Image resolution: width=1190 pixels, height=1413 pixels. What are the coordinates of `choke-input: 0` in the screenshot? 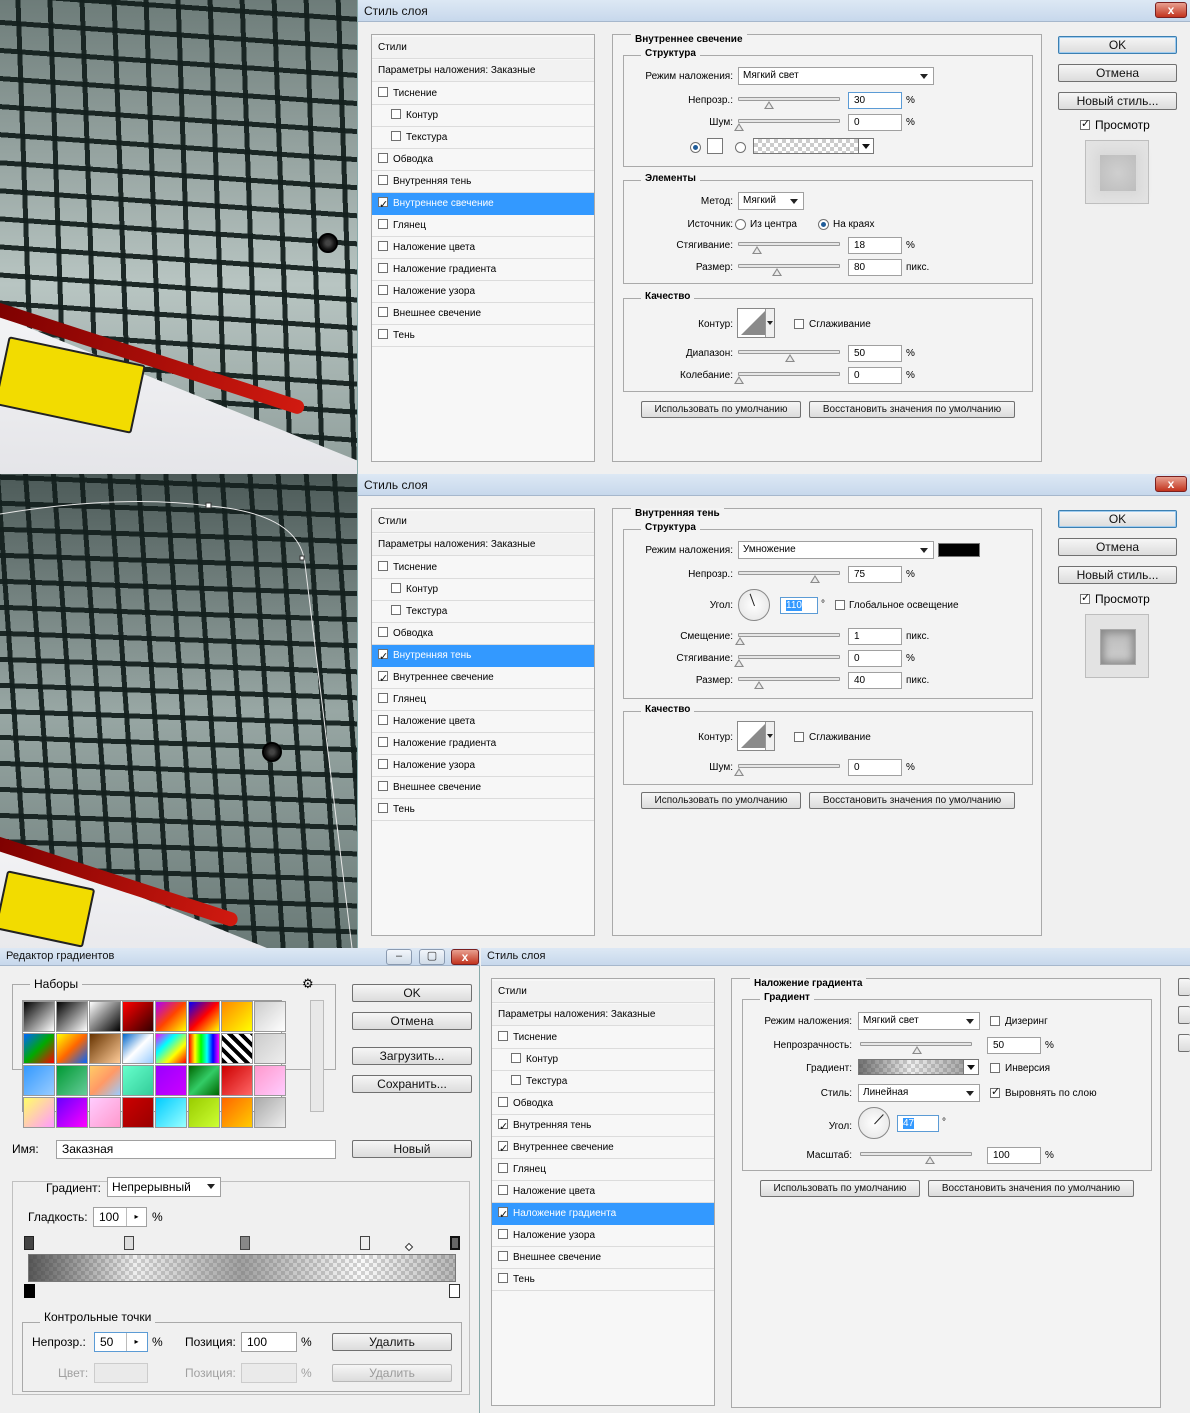 It's located at (875, 658).